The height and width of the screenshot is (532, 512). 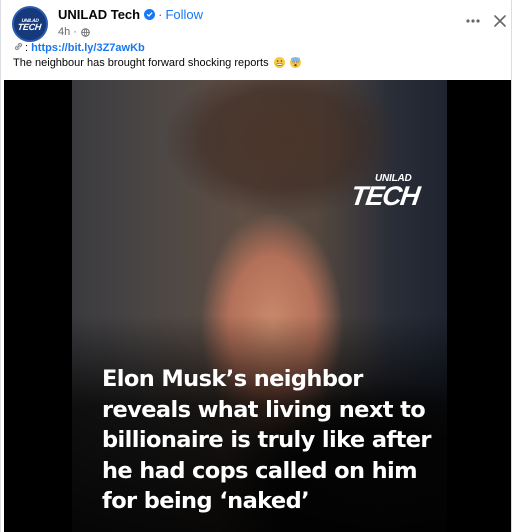 I want to click on link-prefix: :, so click(x=27, y=48).